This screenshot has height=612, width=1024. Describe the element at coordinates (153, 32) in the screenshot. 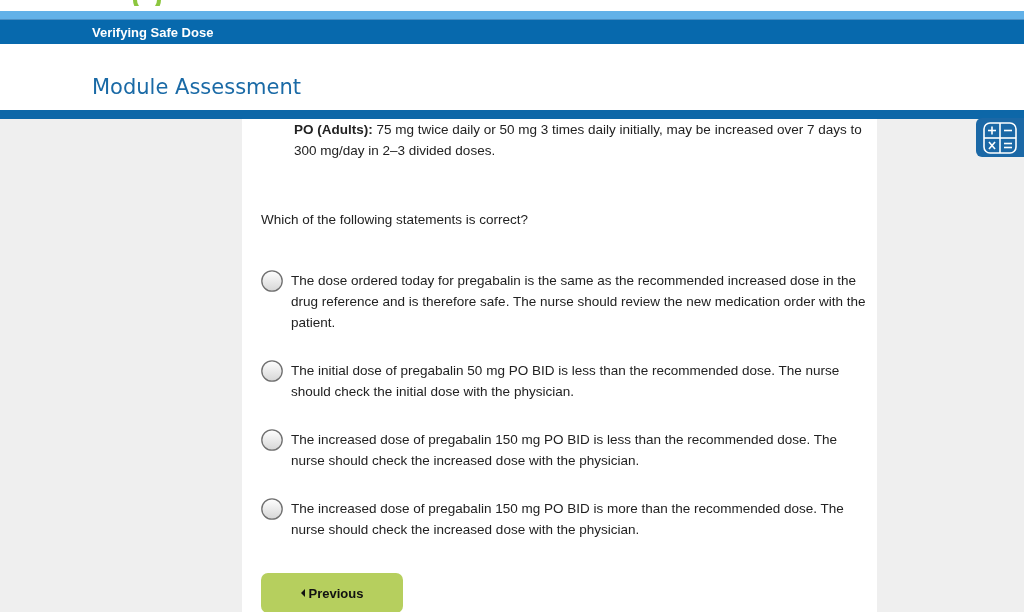

I see `course-title: Verifying Safe Dose` at that location.